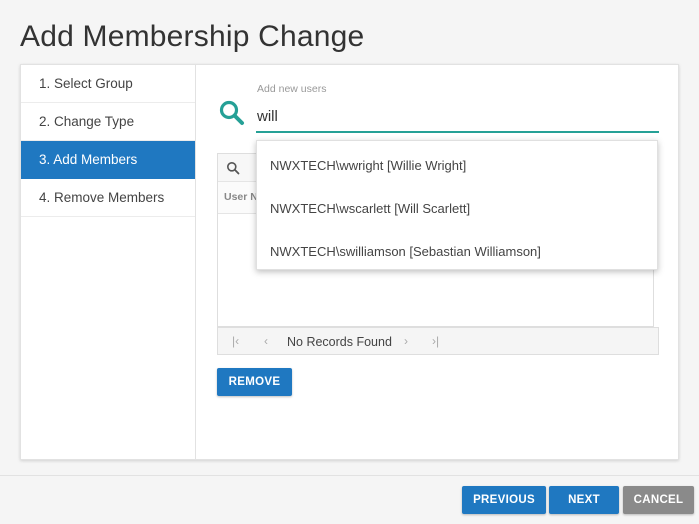 This screenshot has height=524, width=699. Describe the element at coordinates (339, 342) in the screenshot. I see `pager-status: No Records Found` at that location.